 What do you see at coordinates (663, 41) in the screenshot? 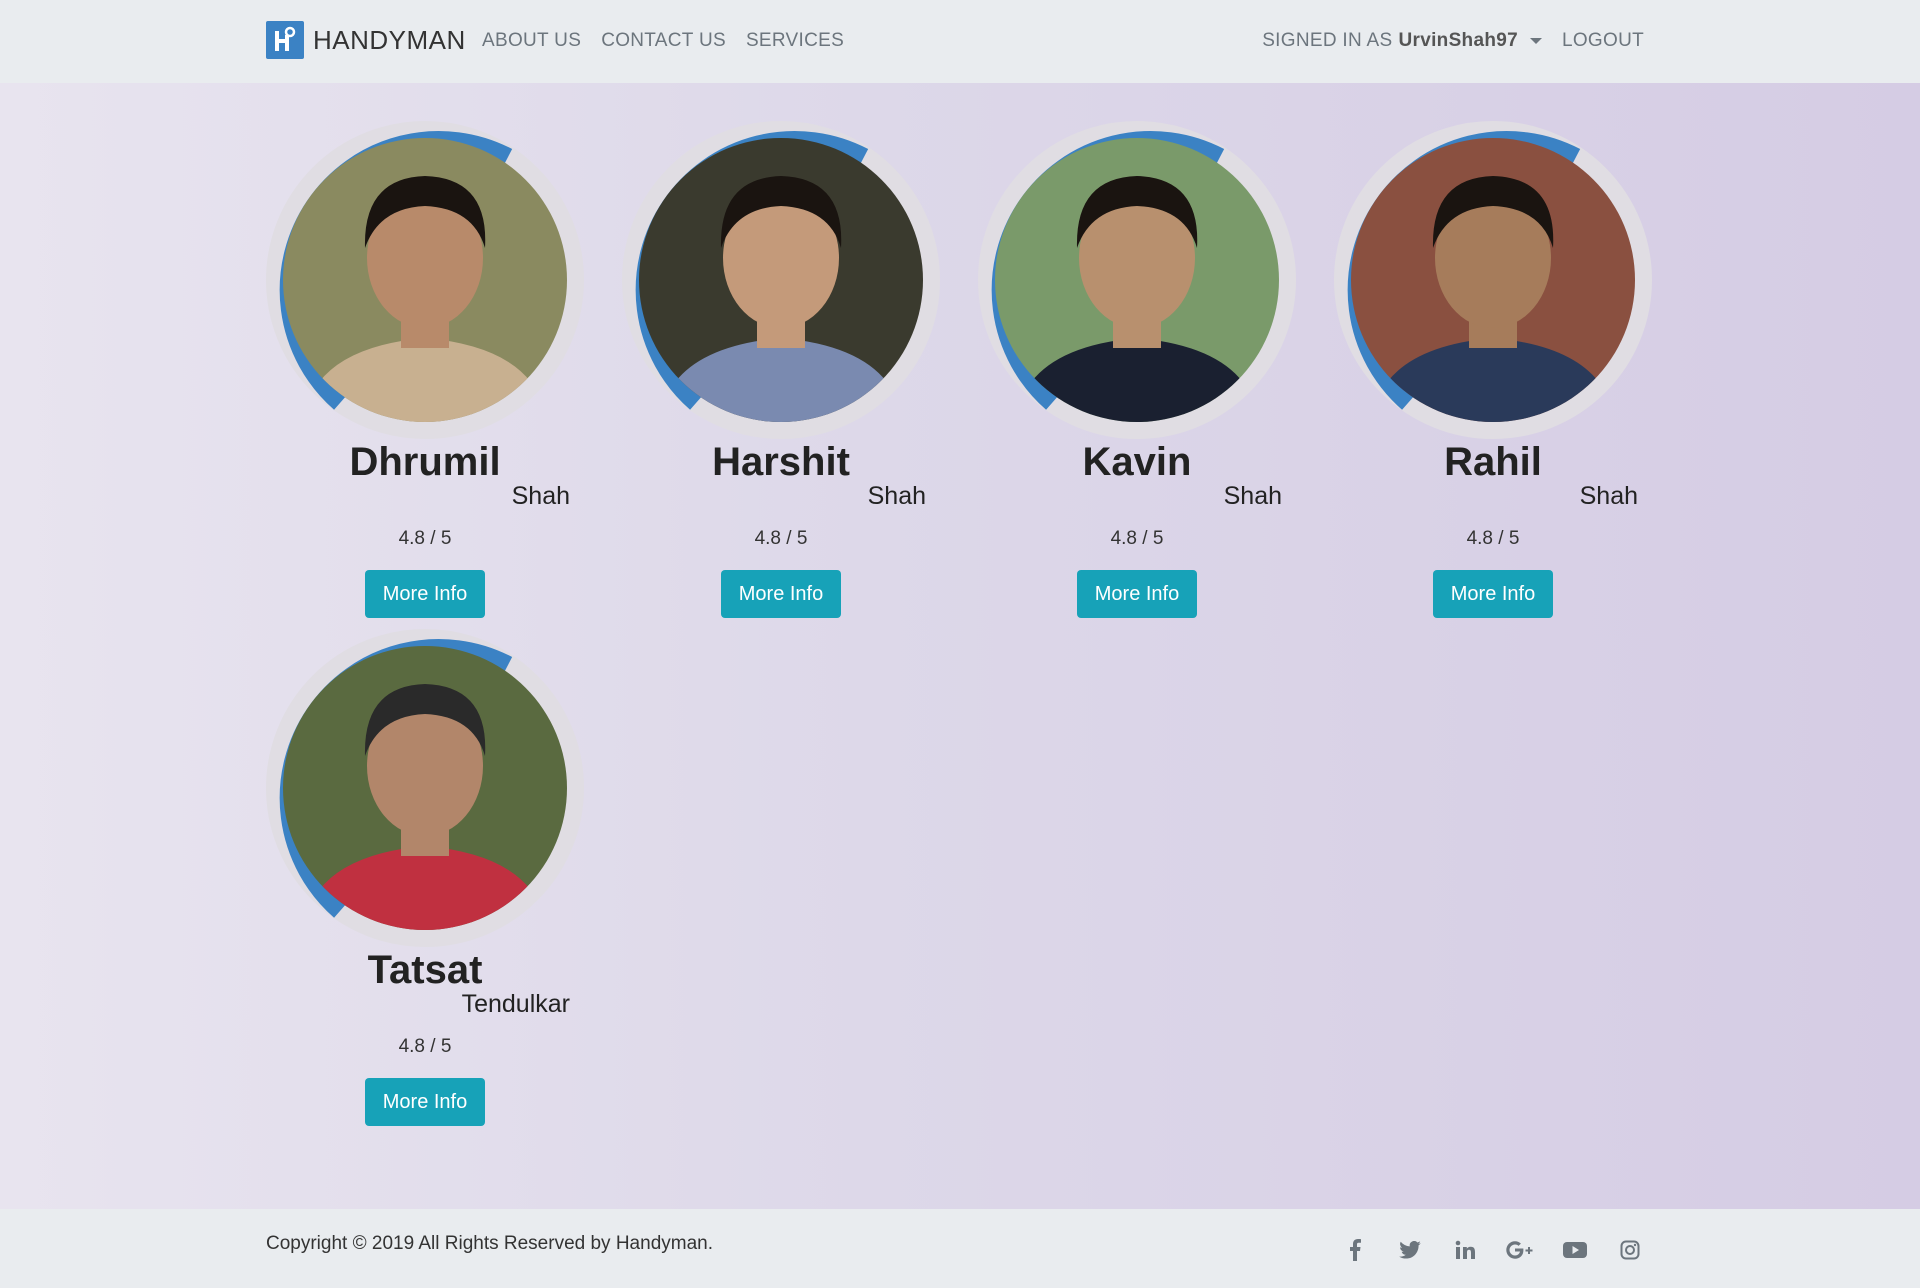
I see `nav-contact-us: CONTACT US` at bounding box center [663, 41].